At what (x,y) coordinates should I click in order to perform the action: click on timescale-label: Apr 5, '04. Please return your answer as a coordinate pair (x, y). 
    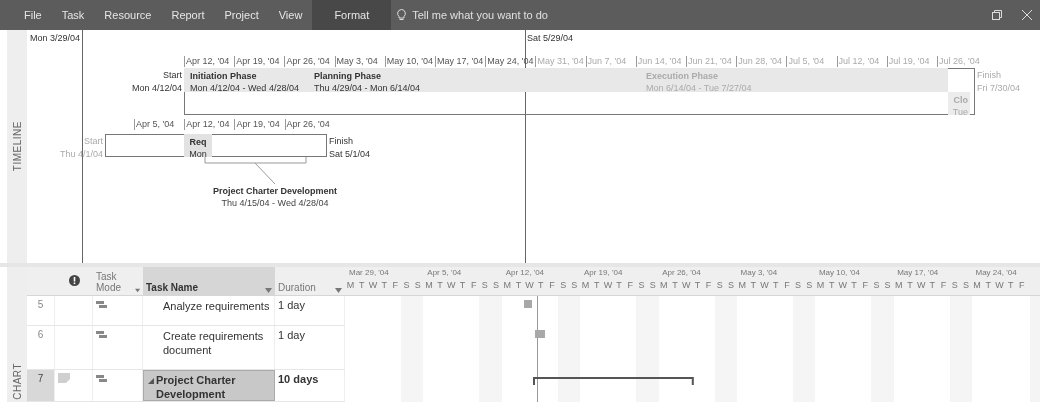
    Looking at the image, I should click on (154, 124).